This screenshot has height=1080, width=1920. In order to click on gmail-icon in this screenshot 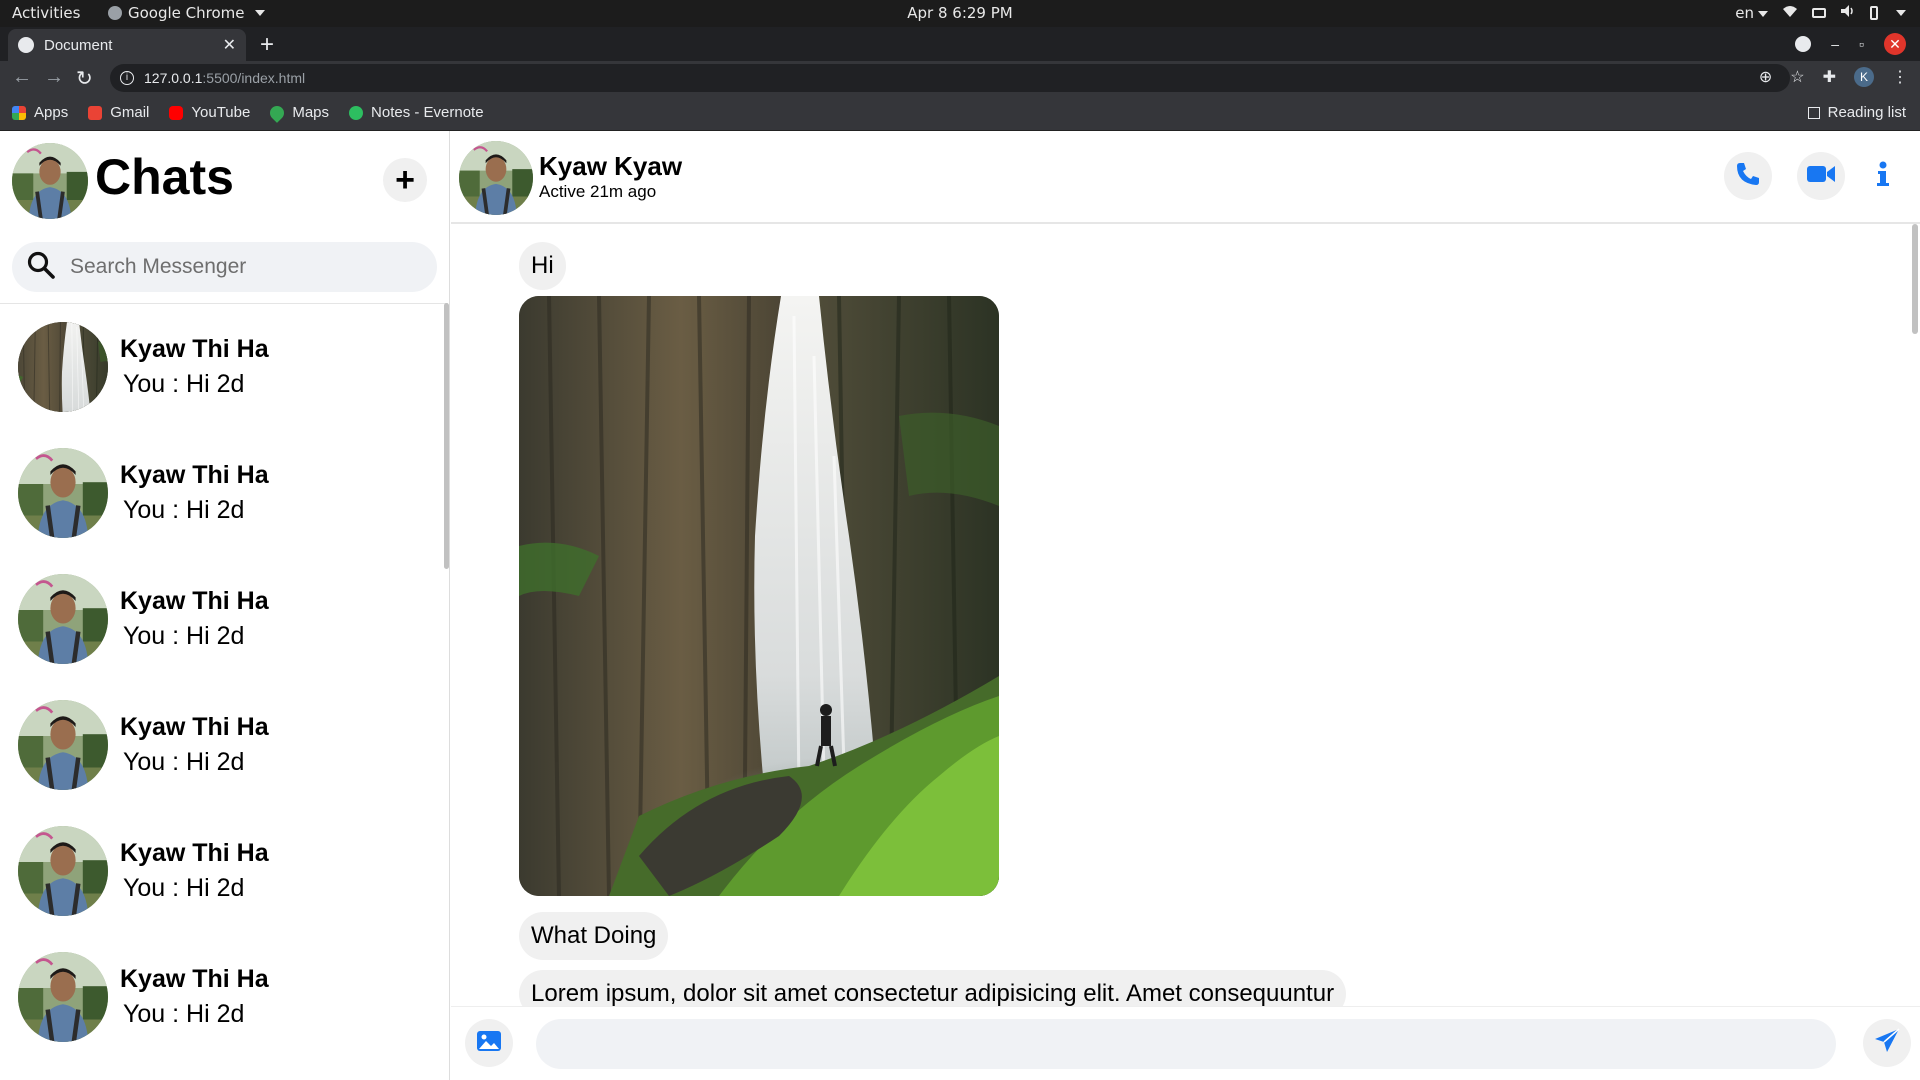, I will do `click(95, 112)`.